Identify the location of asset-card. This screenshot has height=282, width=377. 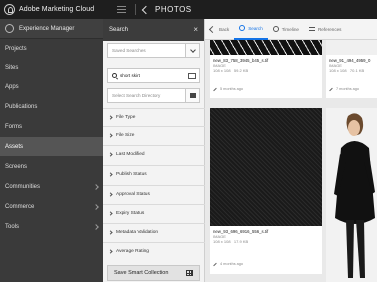
(351, 195).